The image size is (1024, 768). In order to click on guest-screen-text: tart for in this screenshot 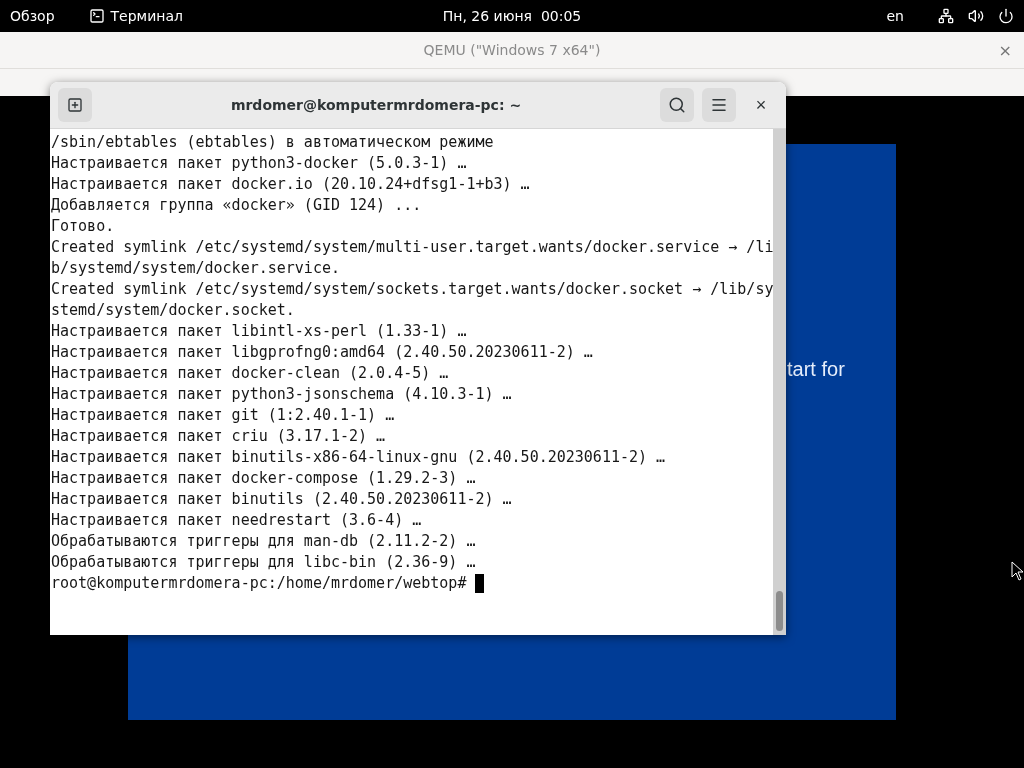, I will do `click(816, 369)`.